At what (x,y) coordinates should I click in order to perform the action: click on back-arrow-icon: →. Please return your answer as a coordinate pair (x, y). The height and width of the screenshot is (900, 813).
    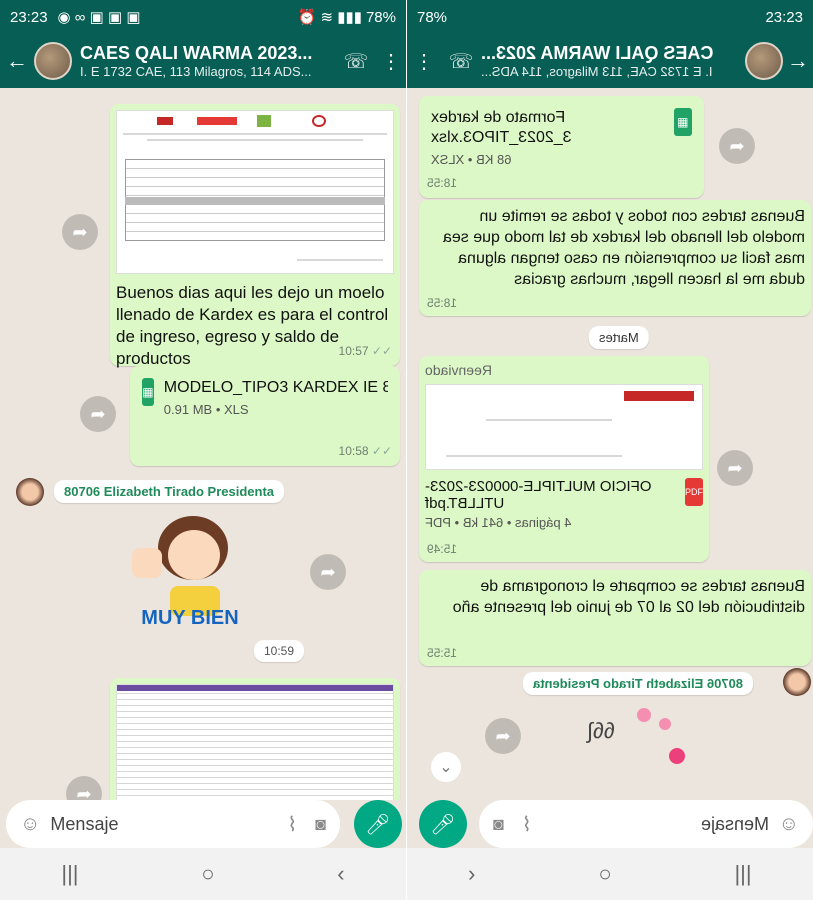
    Looking at the image, I should click on (798, 61).